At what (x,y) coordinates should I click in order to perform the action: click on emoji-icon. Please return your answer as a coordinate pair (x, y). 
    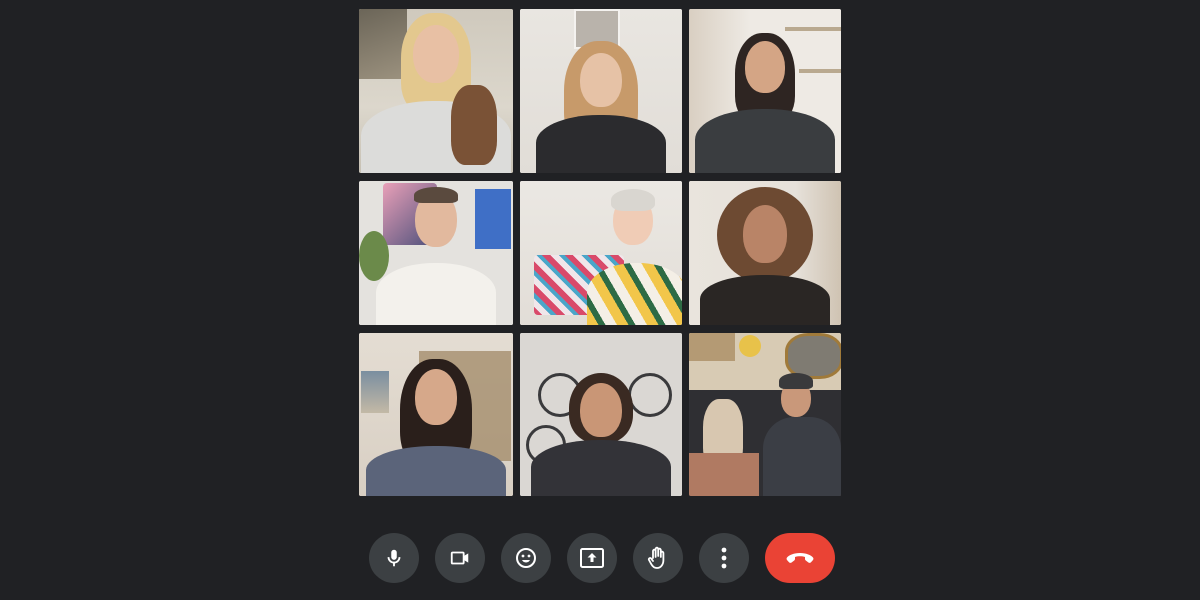
    Looking at the image, I should click on (526, 558).